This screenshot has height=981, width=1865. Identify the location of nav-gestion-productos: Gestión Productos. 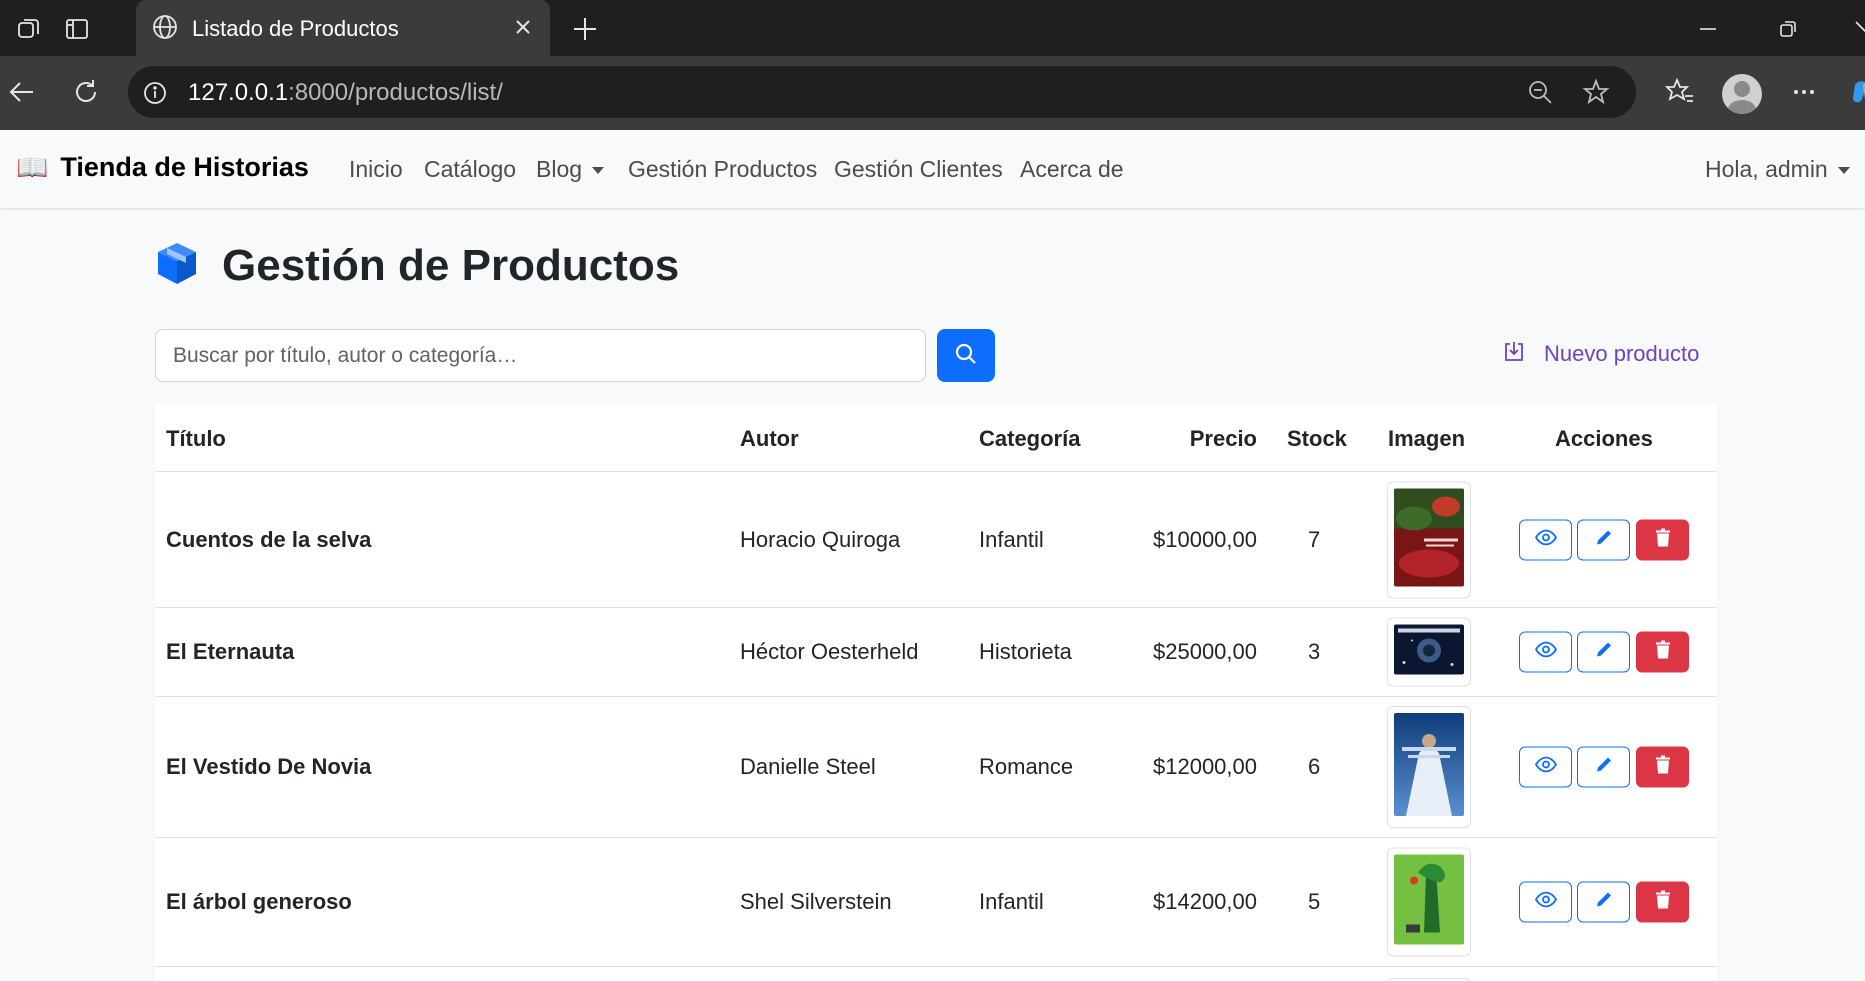
(722, 169).